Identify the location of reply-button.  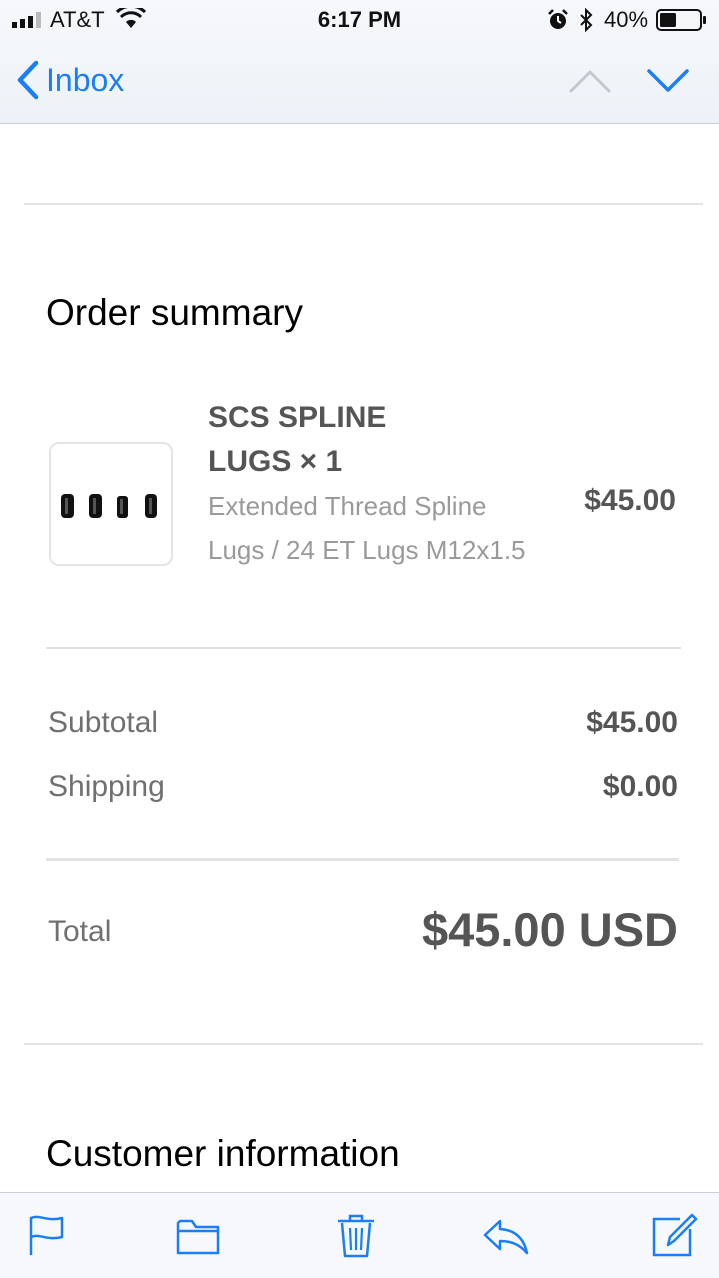
(506, 1235).